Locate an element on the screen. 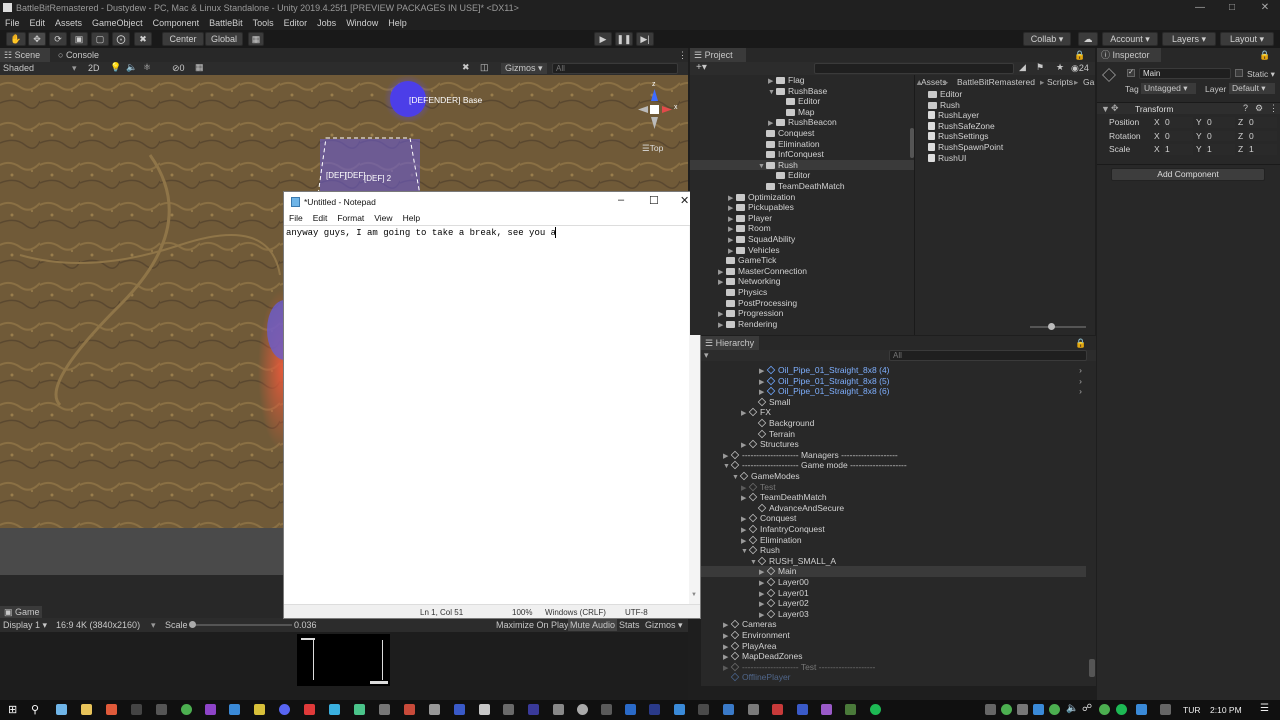 The height and width of the screenshot is (720, 1280). project-folder-item: ▼ Rush is located at coordinates (802, 165).